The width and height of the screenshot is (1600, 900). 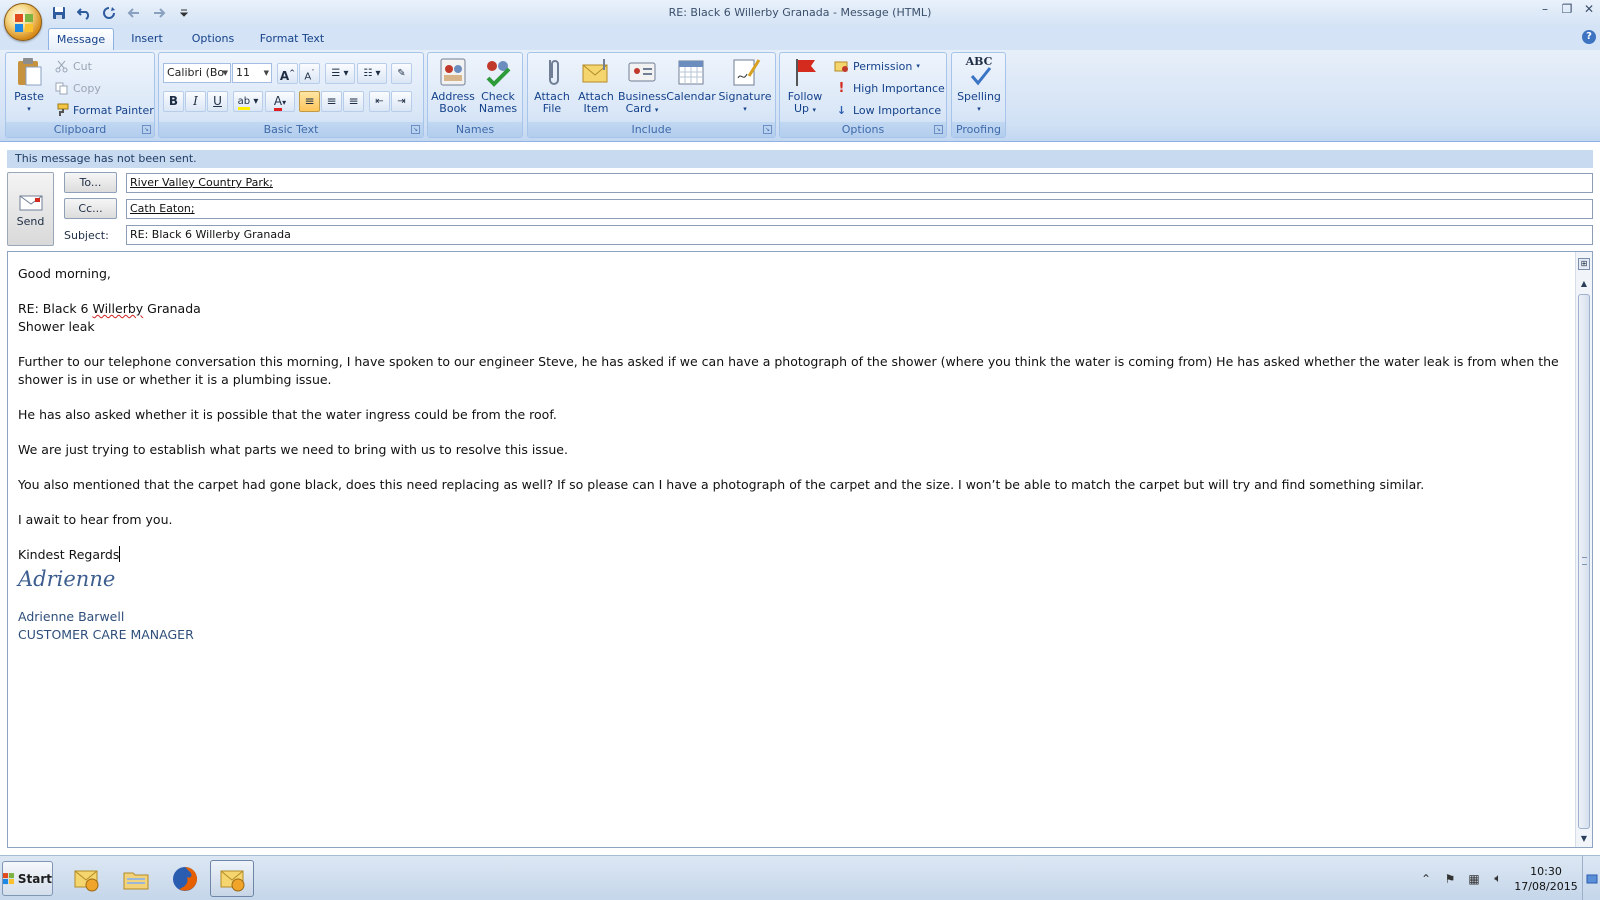 What do you see at coordinates (1584, 264) in the screenshot?
I see `view-ruler-icon: ⊞` at bounding box center [1584, 264].